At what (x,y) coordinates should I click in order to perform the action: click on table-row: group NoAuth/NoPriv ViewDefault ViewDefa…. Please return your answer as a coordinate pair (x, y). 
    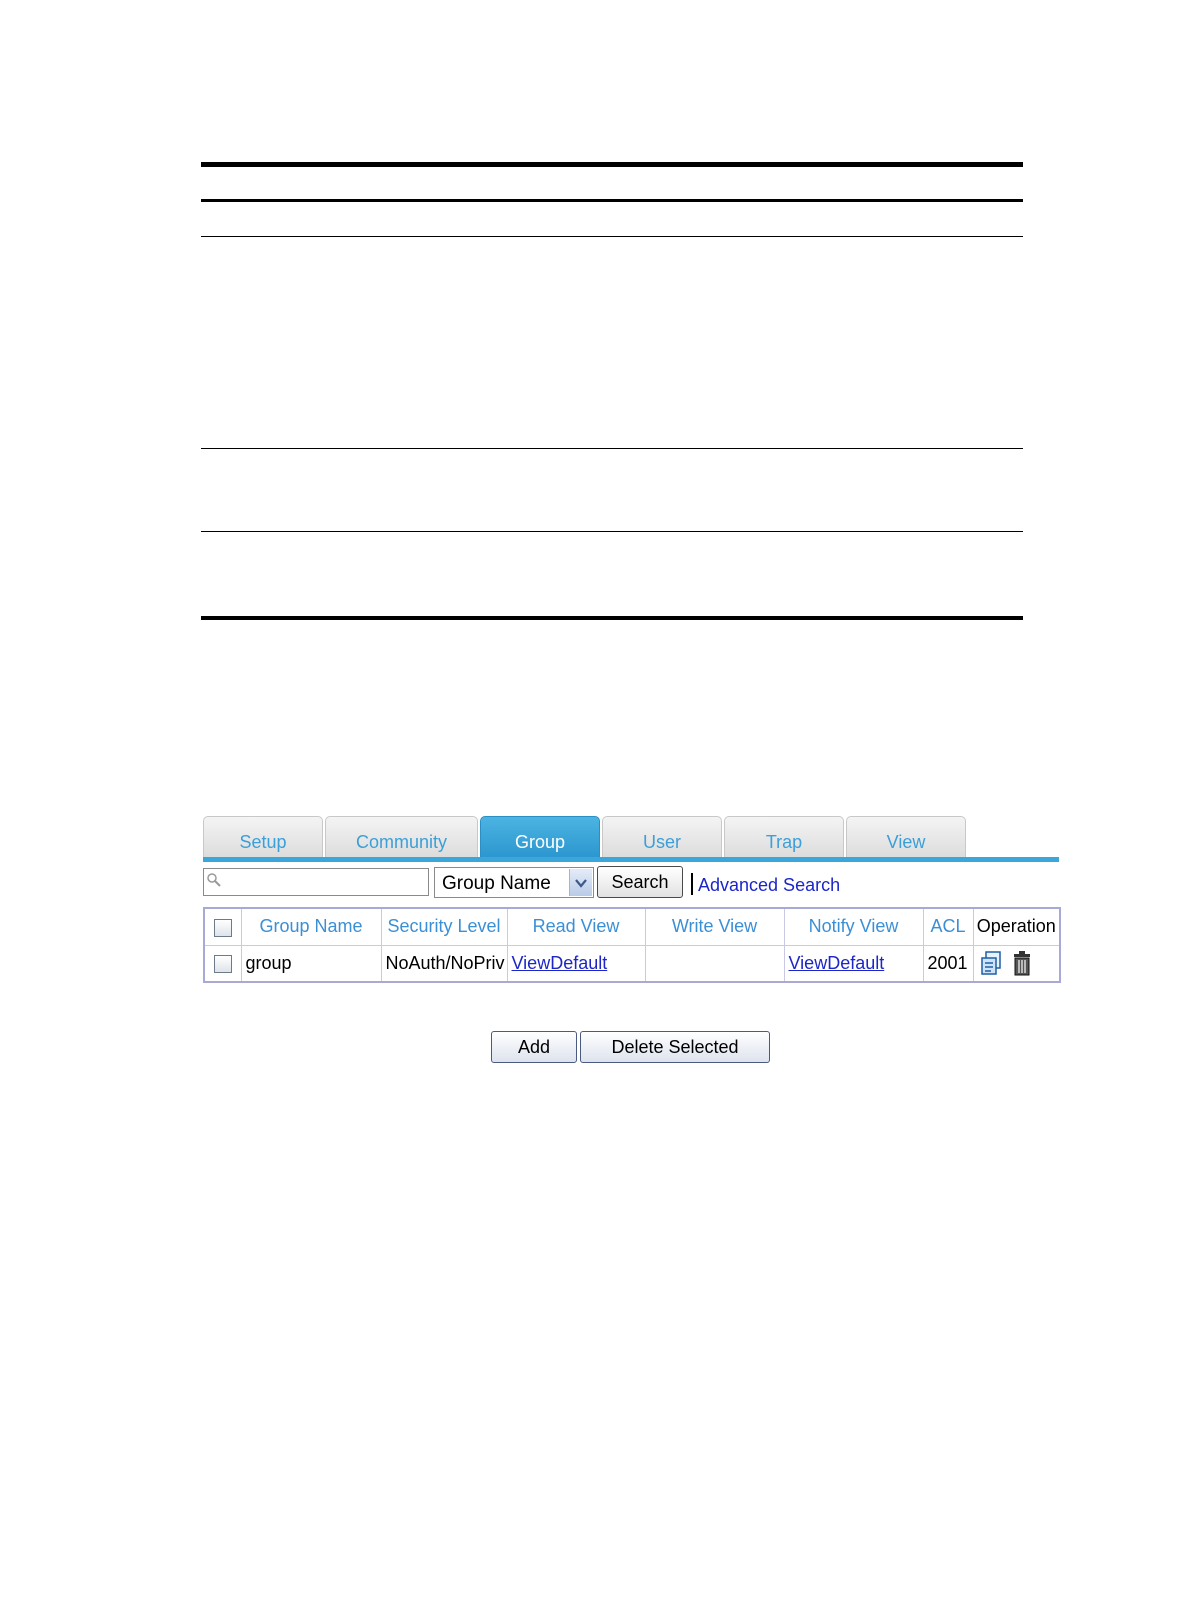
    Looking at the image, I should click on (632, 963).